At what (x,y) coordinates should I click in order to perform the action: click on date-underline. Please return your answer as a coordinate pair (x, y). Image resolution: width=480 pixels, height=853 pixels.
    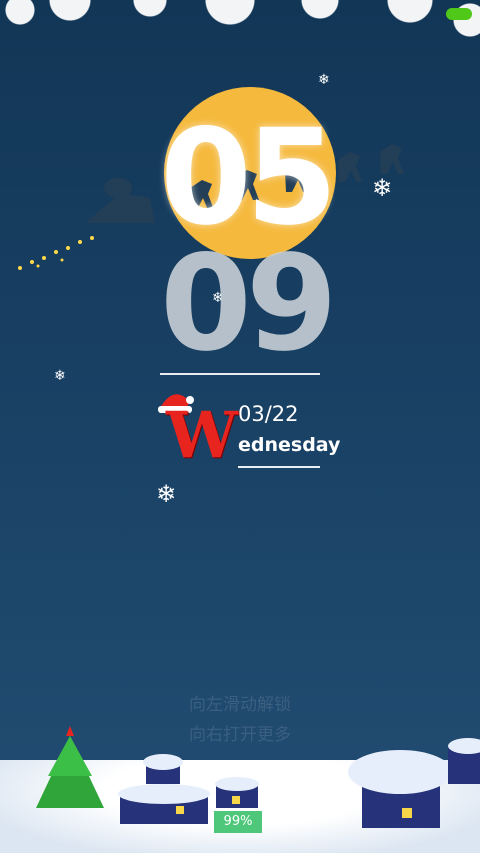
    Looking at the image, I should click on (279, 467).